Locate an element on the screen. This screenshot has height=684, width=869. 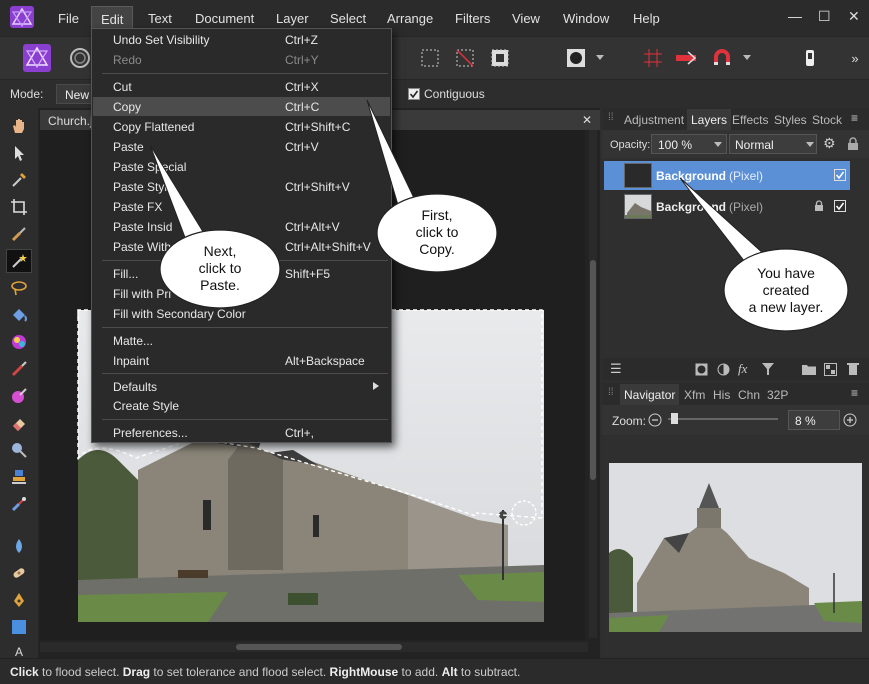
menu-document: Document is located at coordinates (224, 18).